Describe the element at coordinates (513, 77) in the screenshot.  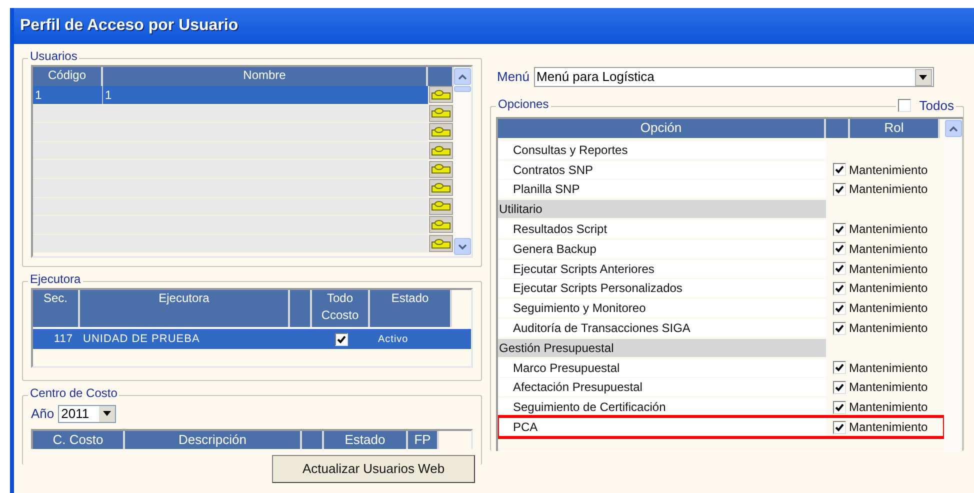
I see `menu-label: Menú` at that location.